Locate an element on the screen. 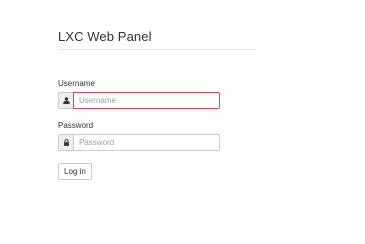  password-form-group: Password is located at coordinates (139, 136).